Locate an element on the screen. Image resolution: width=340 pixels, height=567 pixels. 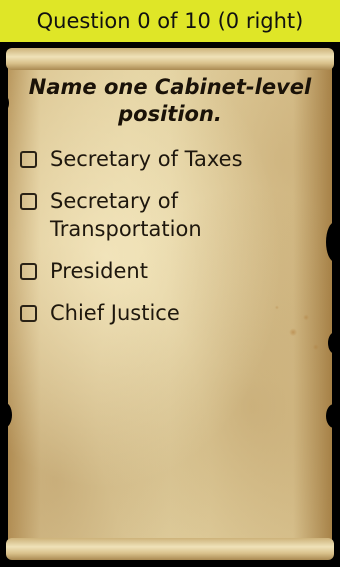
torn-edge-right-low is located at coordinates (333, 416).